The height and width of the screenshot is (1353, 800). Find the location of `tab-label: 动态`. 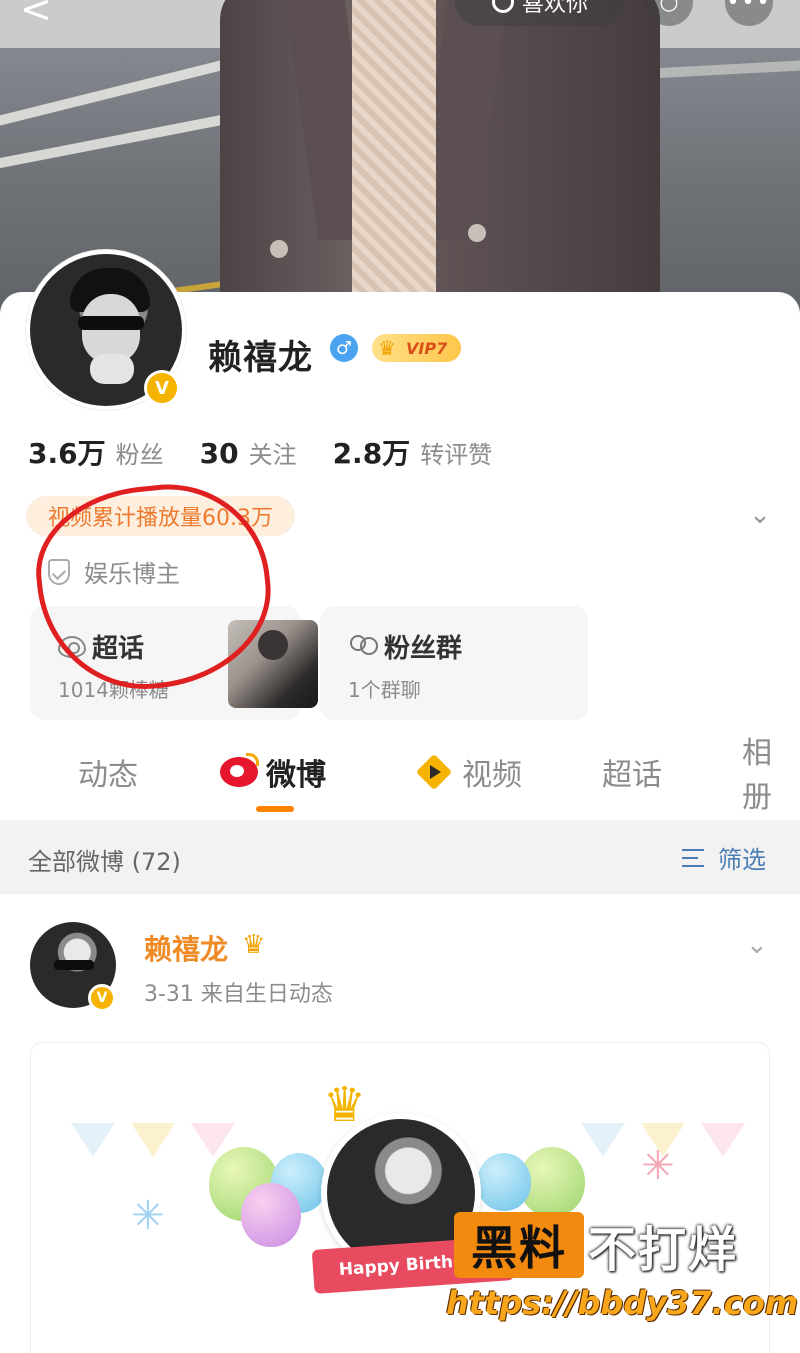

tab-label: 动态 is located at coordinates (108, 775).